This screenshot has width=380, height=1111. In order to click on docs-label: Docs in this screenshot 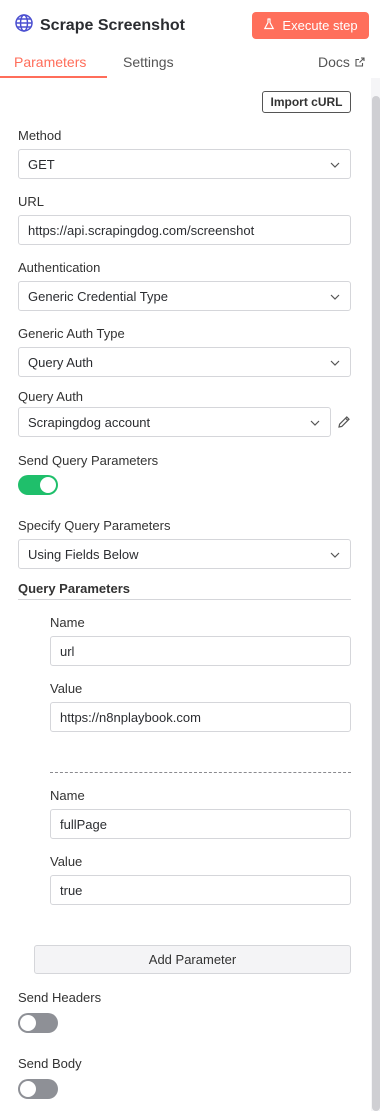, I will do `click(334, 62)`.